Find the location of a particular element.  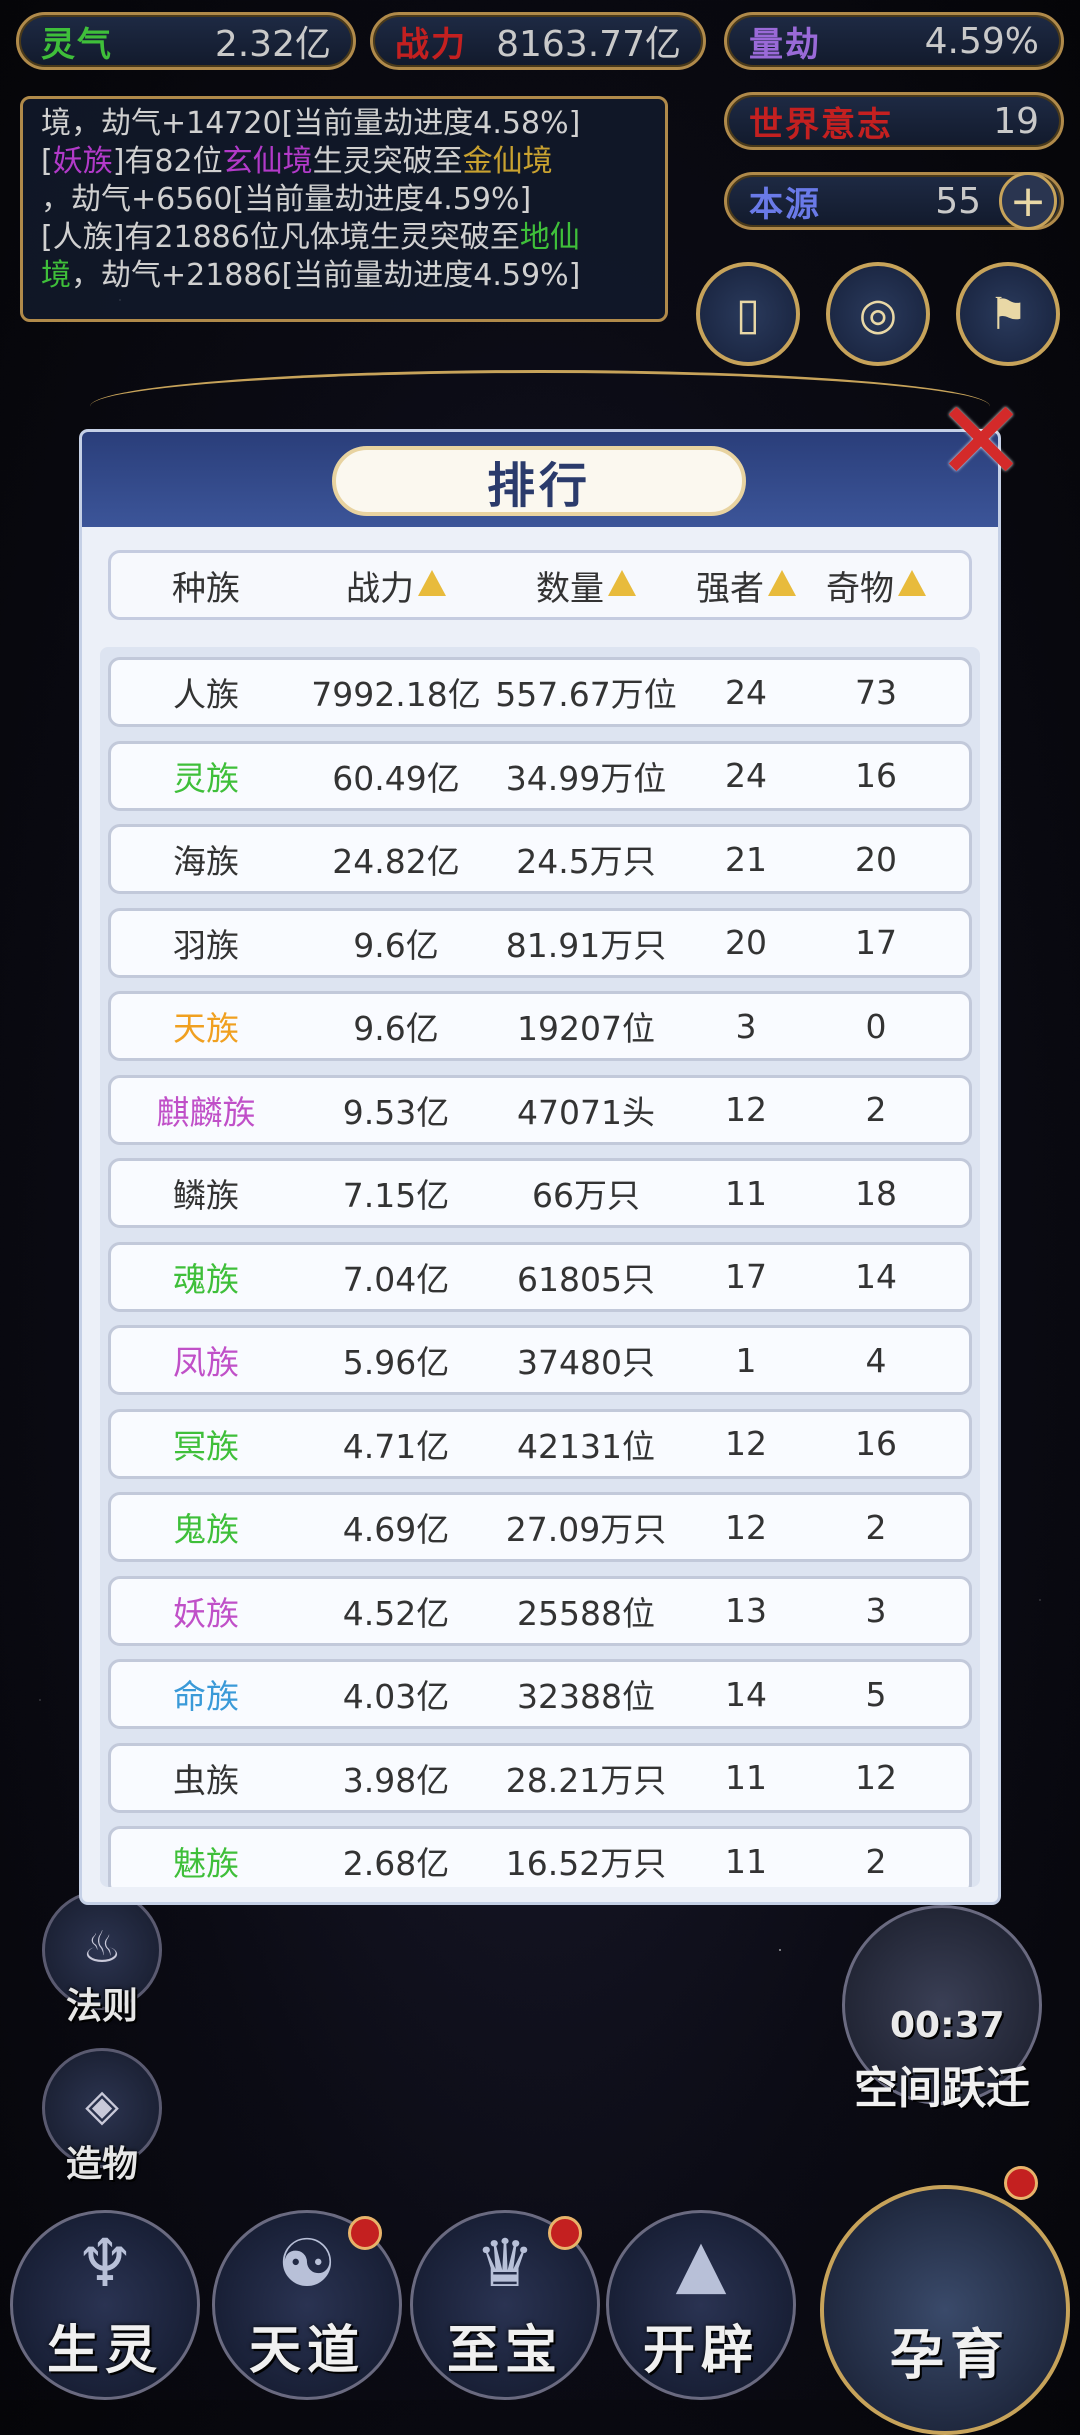

race-cell: 灵族 is located at coordinates (206, 778).